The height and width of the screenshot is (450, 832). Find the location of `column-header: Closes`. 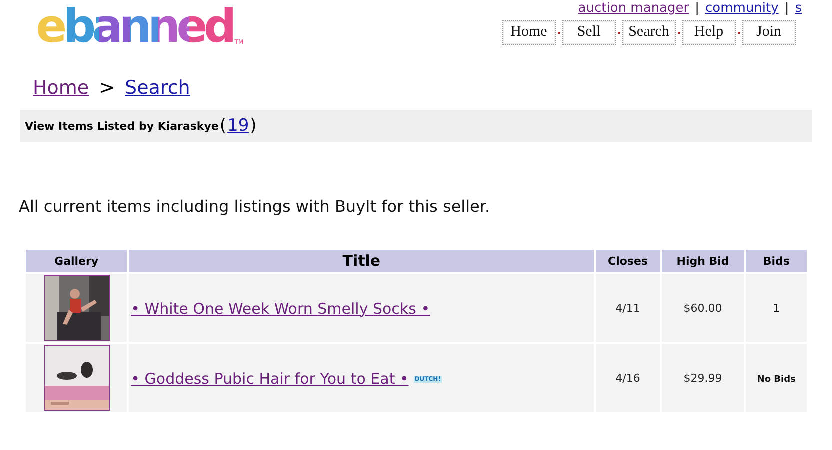

column-header: Closes is located at coordinates (628, 261).